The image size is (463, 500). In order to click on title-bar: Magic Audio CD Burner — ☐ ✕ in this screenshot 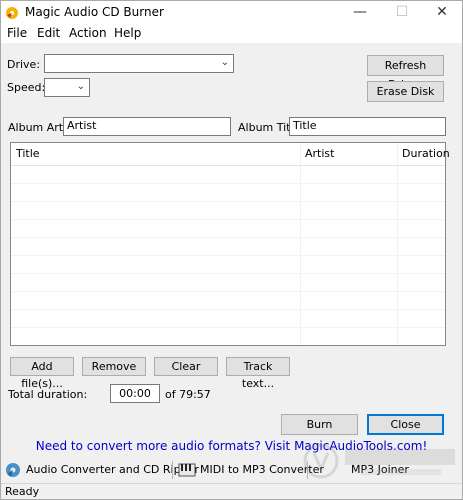, I will do `click(231, 13)`.